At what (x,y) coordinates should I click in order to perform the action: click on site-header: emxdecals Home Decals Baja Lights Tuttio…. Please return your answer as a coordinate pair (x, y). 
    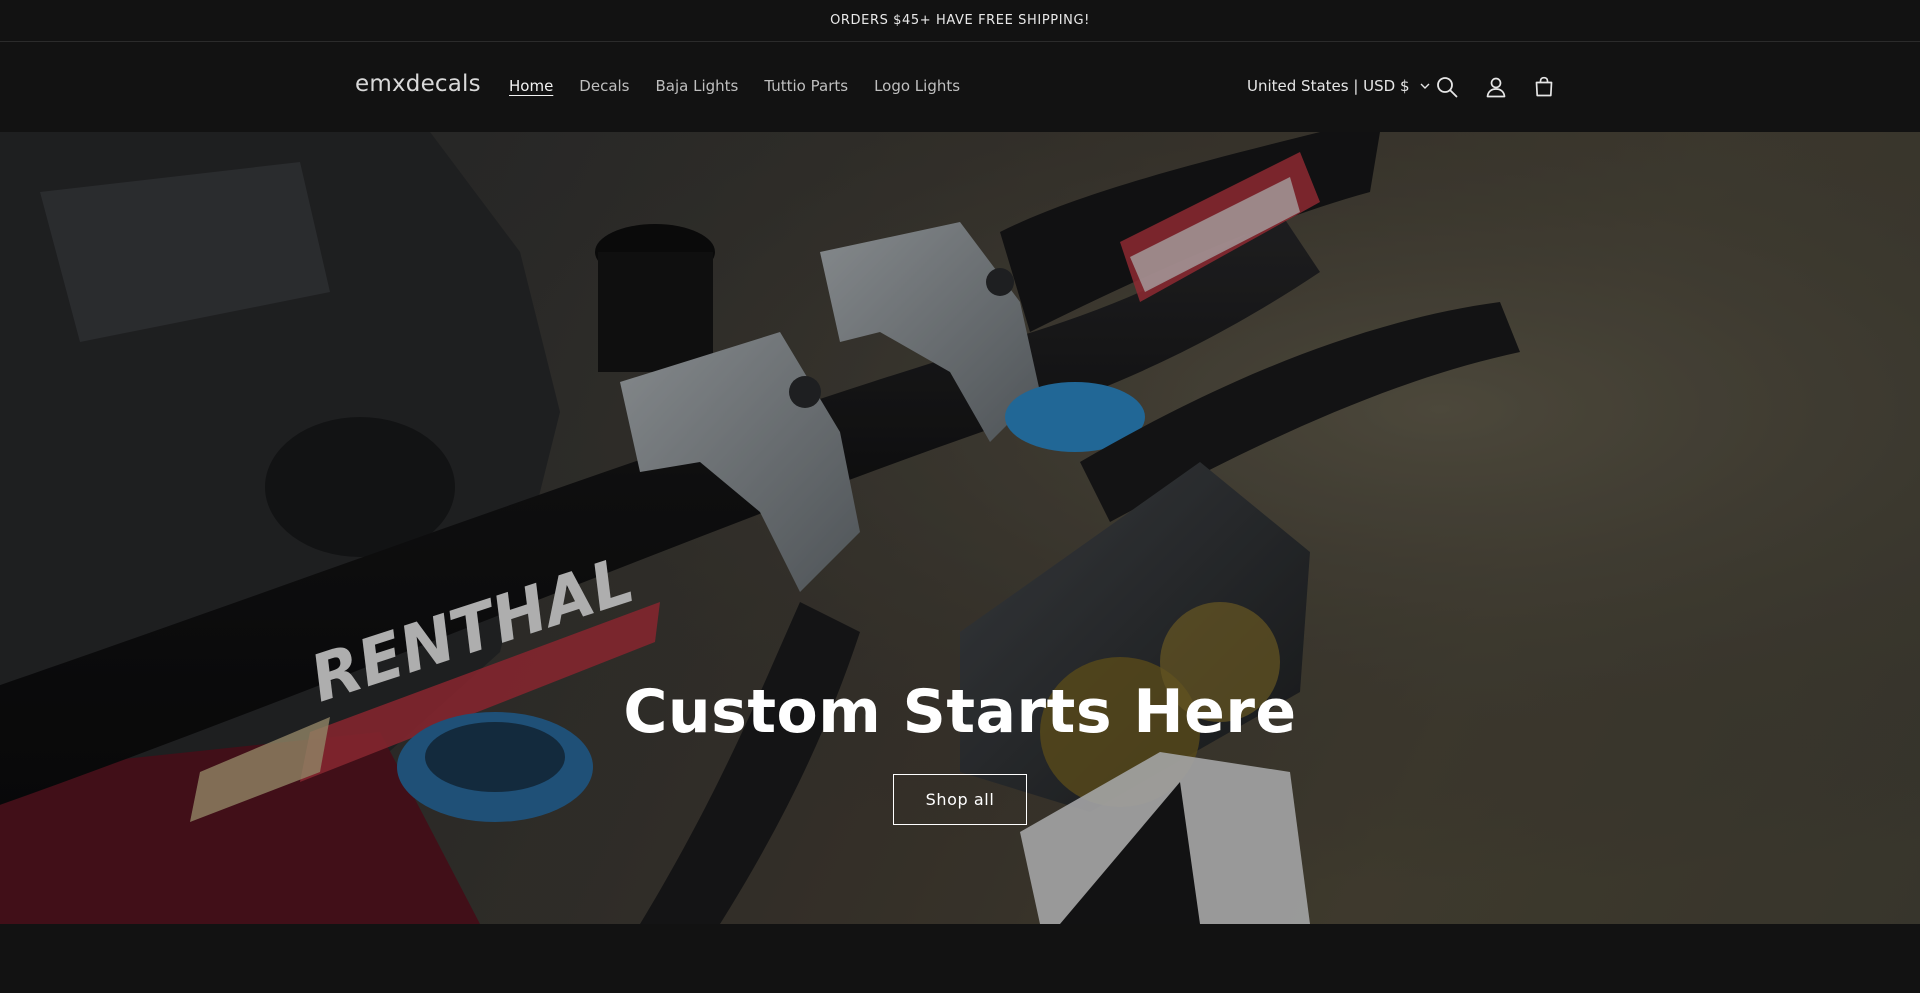
    Looking at the image, I should click on (960, 87).